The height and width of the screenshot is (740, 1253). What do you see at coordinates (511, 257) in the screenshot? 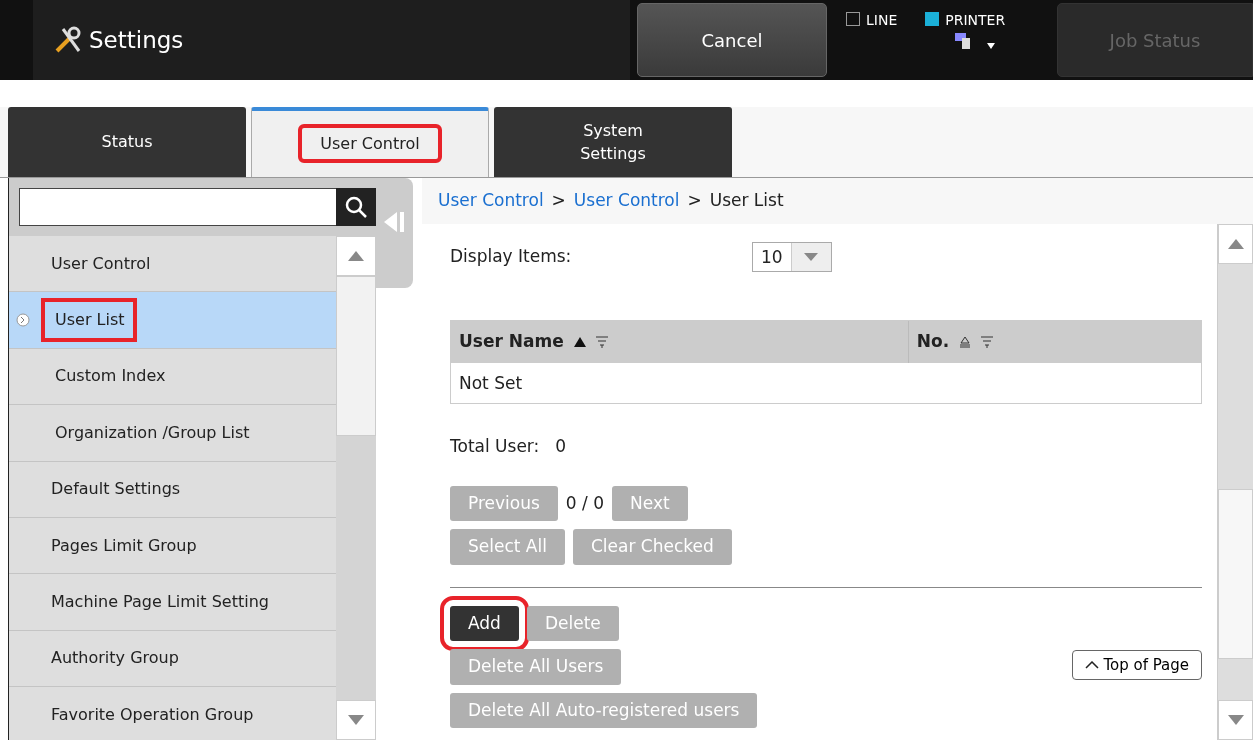
I see `field-label: Display Items:` at bounding box center [511, 257].